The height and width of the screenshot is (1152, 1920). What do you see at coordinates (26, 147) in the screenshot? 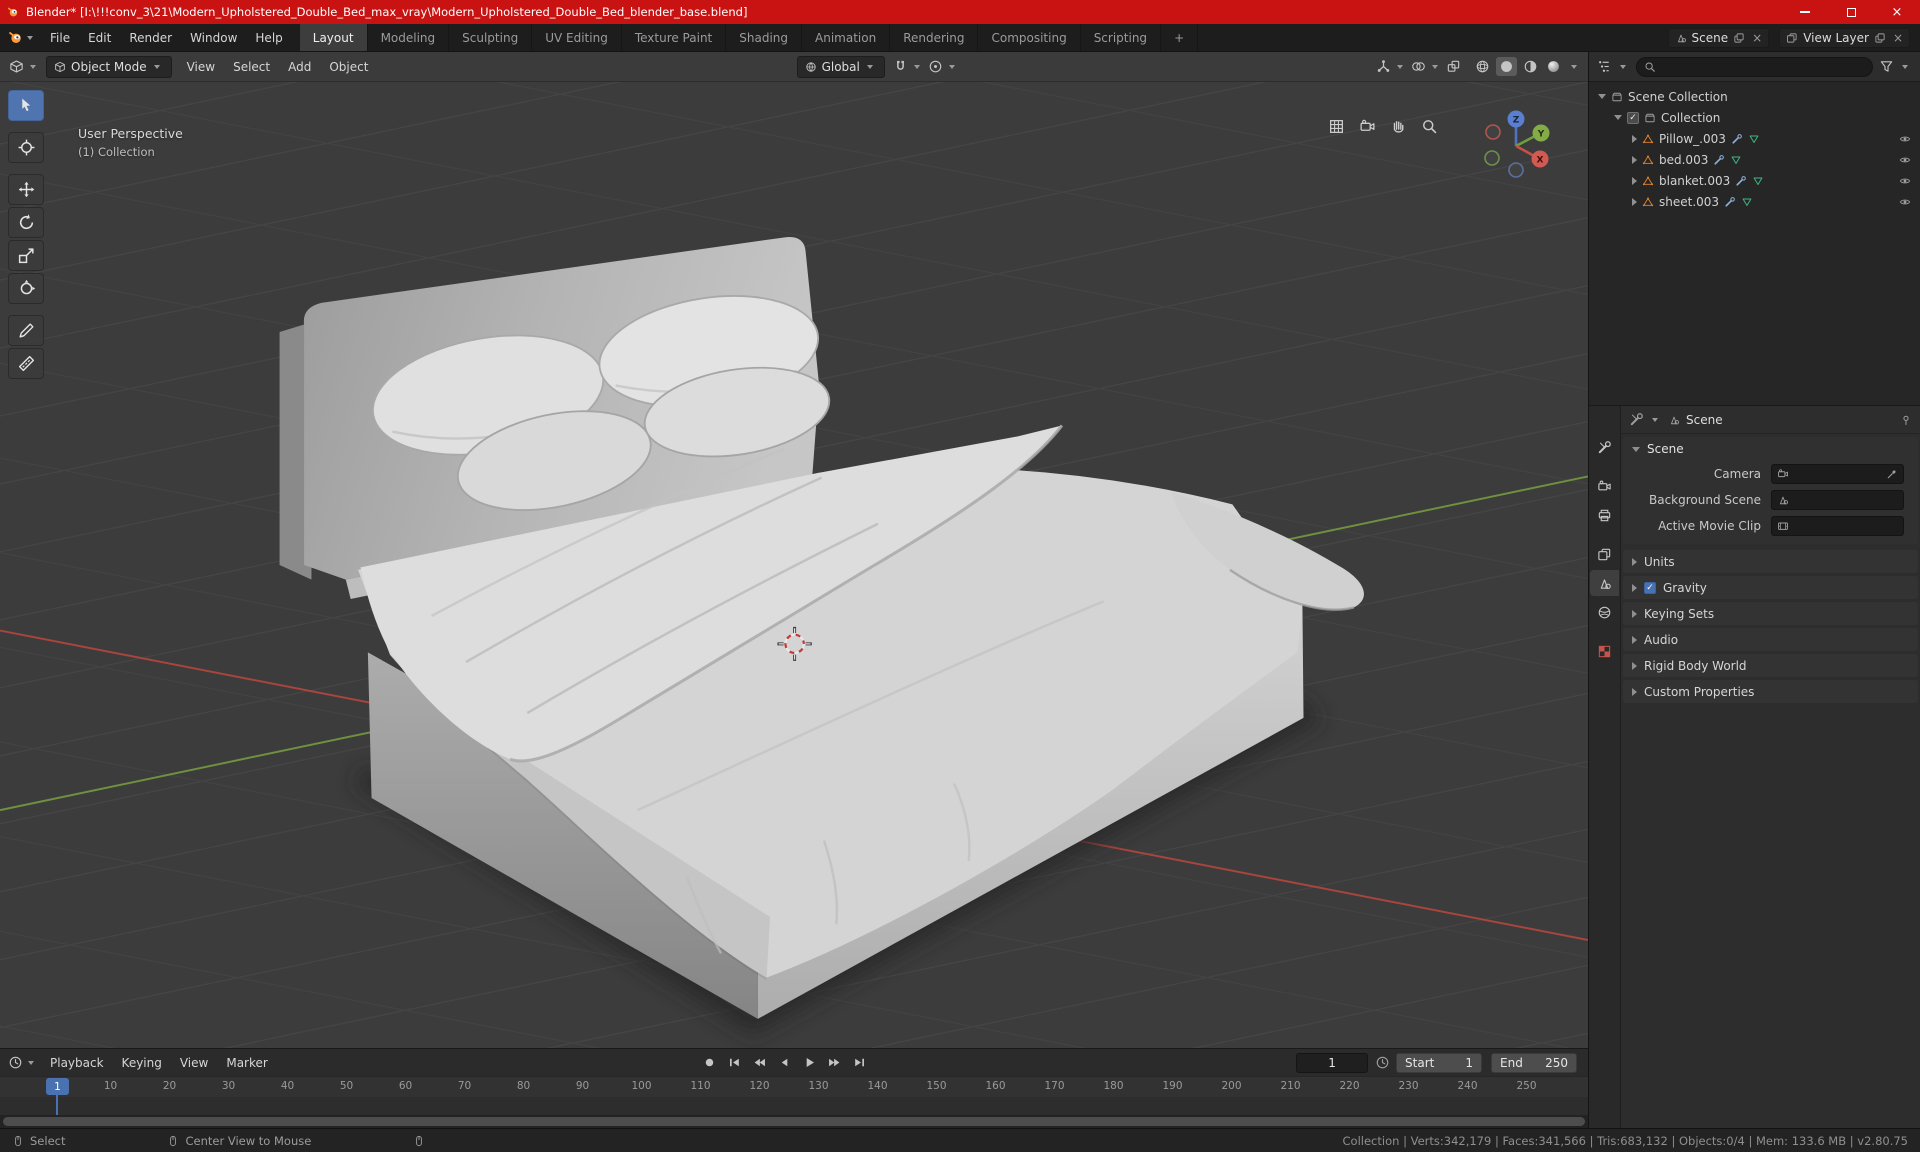
I see `cursor-tool` at bounding box center [26, 147].